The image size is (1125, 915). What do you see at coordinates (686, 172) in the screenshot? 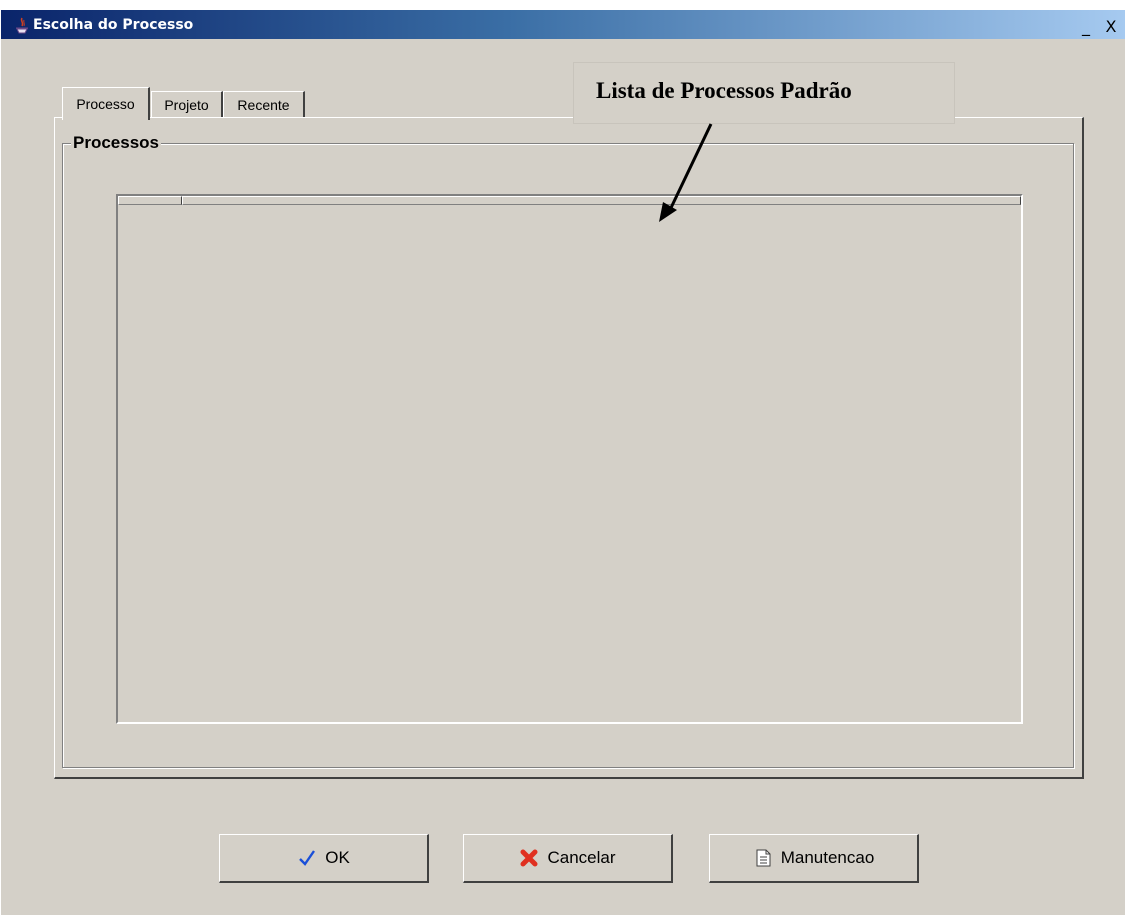
I see `annotation-arrow-icon` at bounding box center [686, 172].